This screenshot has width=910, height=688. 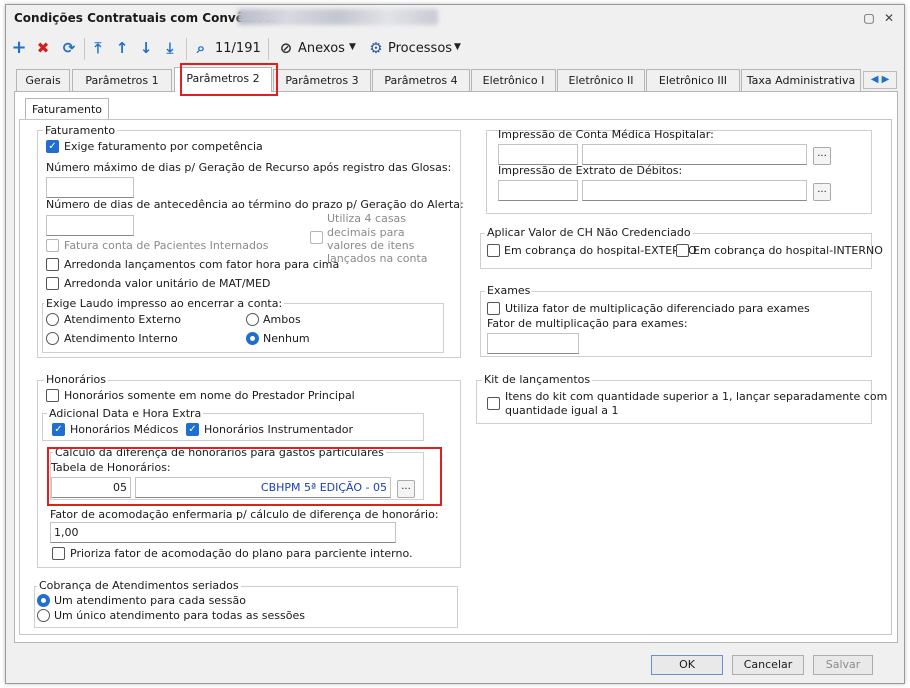 I want to click on honorarios-medicos-label: Honorários Médicos, so click(x=124, y=429).